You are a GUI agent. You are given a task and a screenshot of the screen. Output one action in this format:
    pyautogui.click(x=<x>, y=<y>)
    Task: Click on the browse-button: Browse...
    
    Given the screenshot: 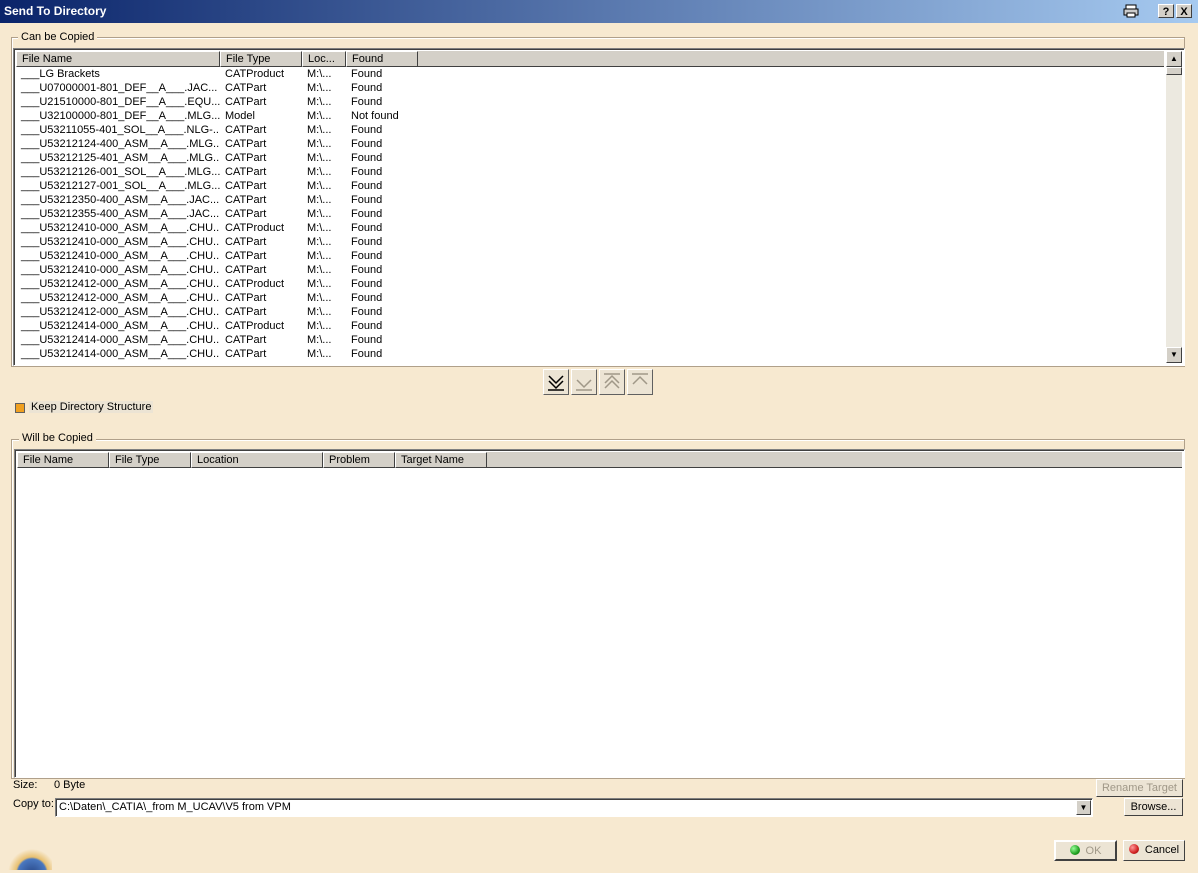 What is the action you would take?
    pyautogui.click(x=1153, y=807)
    